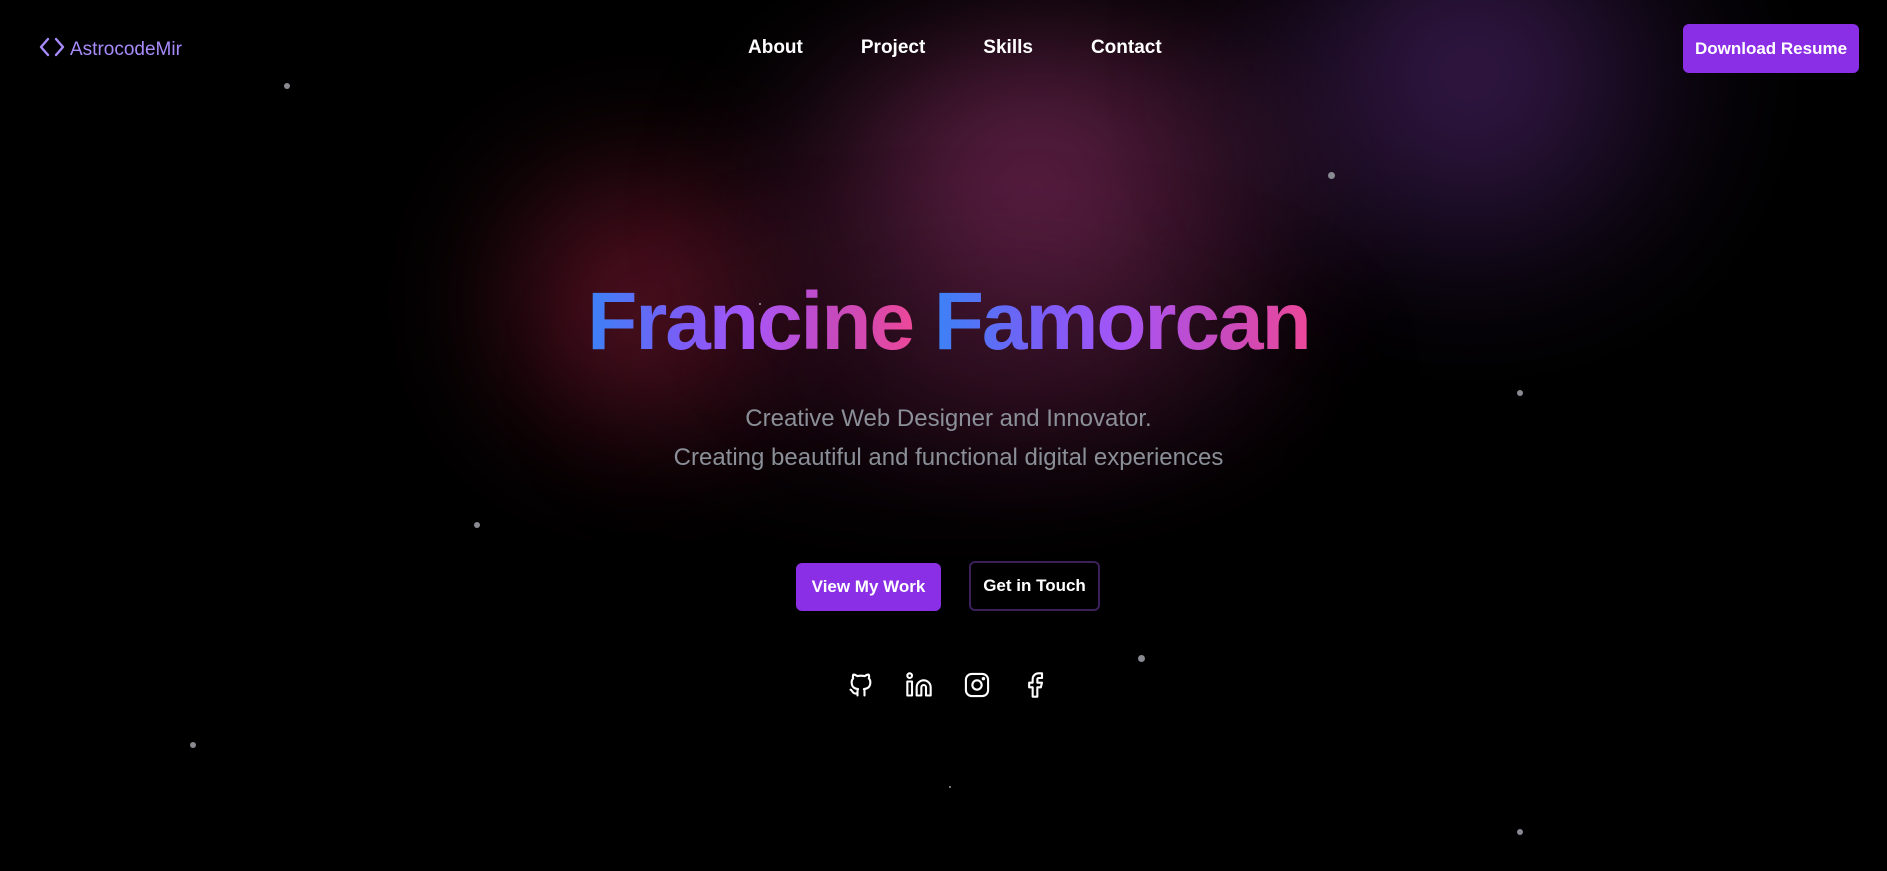 This screenshot has height=871, width=1887. I want to click on facebook-icon, so click(1036, 685).